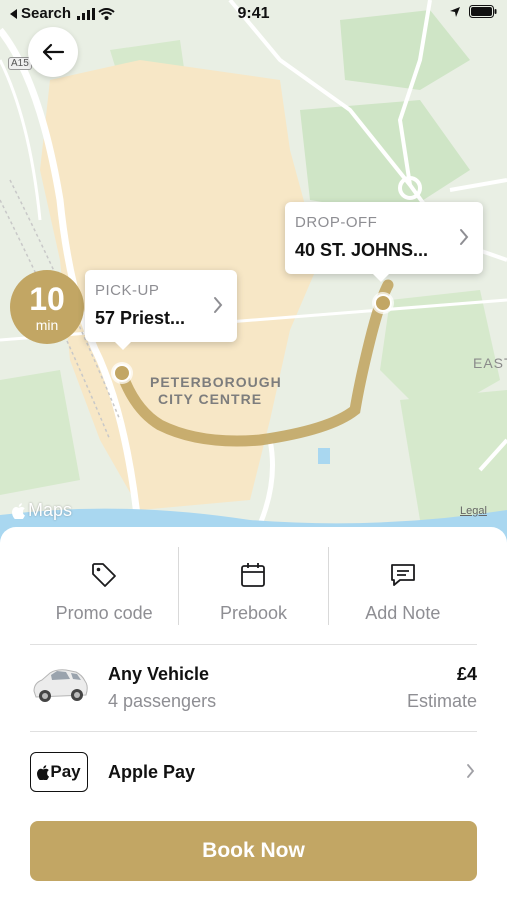 Image resolution: width=507 pixels, height=900 pixels. I want to click on eta-value: 10, so click(47, 299).